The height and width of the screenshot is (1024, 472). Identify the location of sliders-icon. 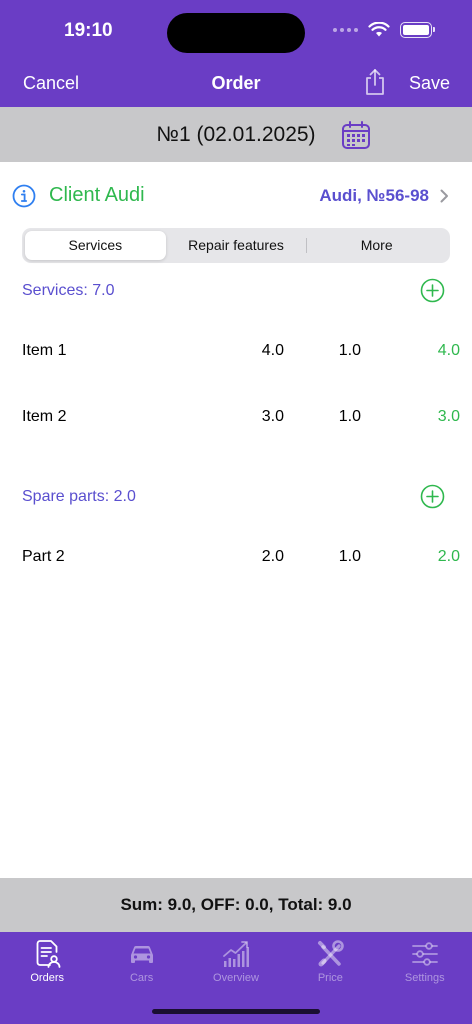
(424, 954).